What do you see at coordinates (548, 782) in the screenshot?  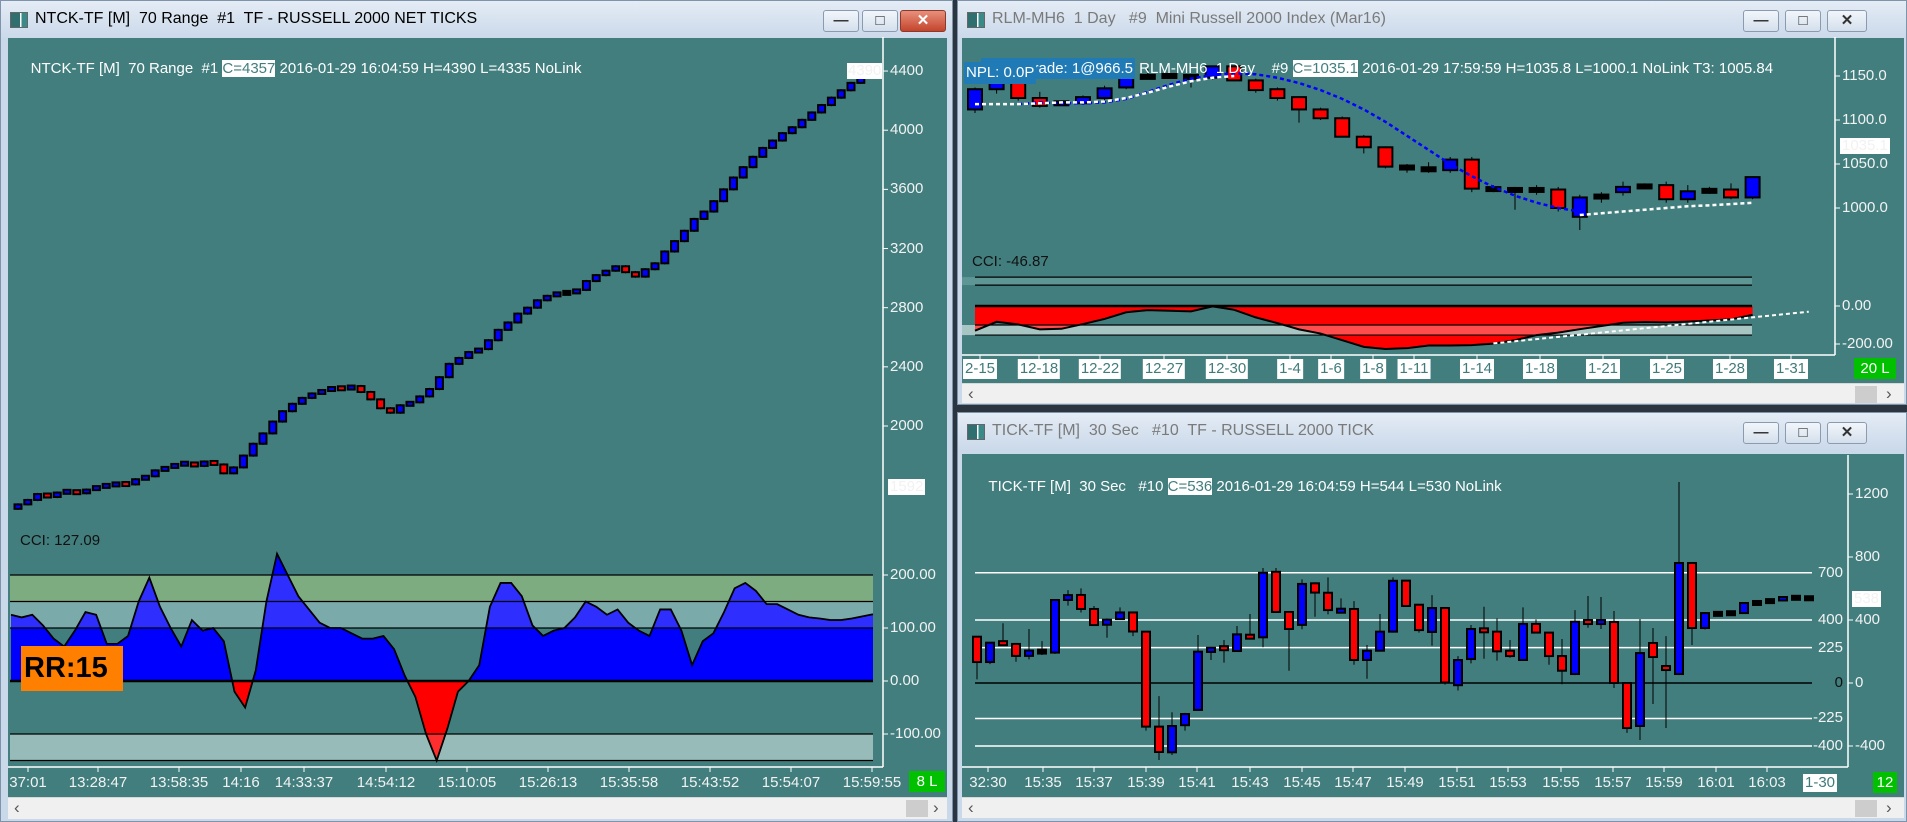 I see `time-axis-label: 15:26:13` at bounding box center [548, 782].